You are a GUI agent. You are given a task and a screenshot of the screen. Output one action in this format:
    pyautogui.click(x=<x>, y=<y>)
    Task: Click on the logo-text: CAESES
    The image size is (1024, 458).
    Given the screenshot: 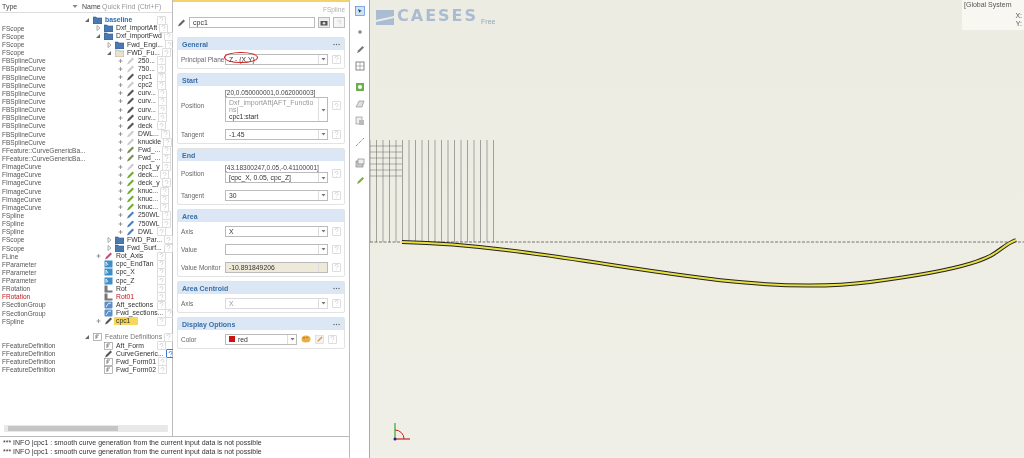 What is the action you would take?
    pyautogui.click(x=438, y=15)
    